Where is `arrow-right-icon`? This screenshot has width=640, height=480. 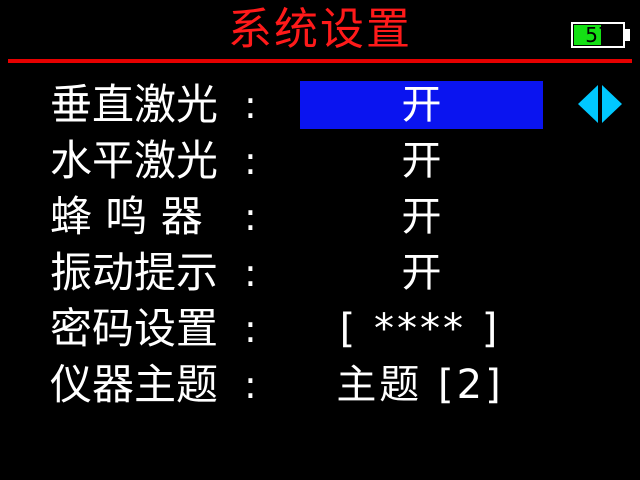 arrow-right-icon is located at coordinates (612, 104).